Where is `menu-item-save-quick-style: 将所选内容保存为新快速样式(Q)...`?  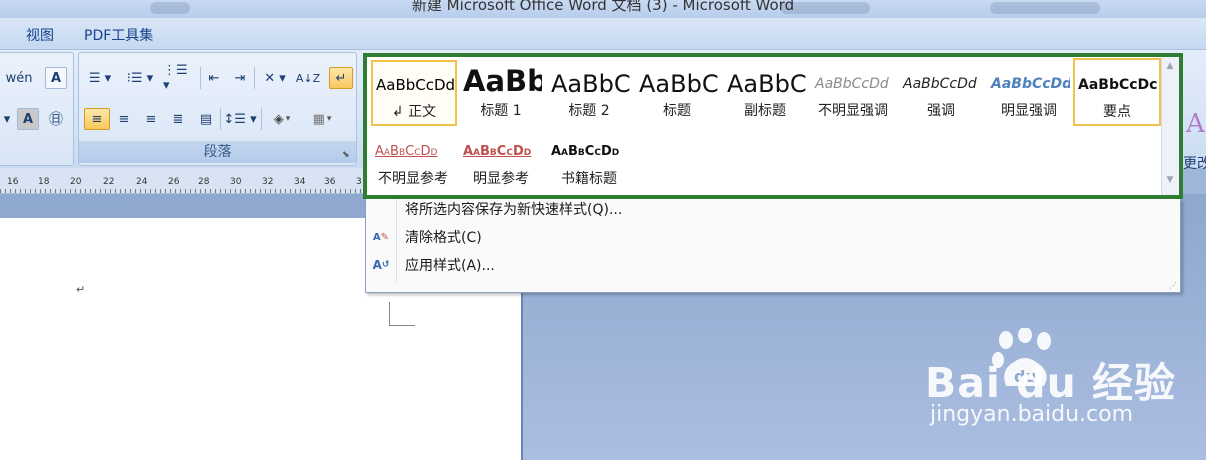 menu-item-save-quick-style: 将所选内容保存为新快速样式(Q)... is located at coordinates (773, 209).